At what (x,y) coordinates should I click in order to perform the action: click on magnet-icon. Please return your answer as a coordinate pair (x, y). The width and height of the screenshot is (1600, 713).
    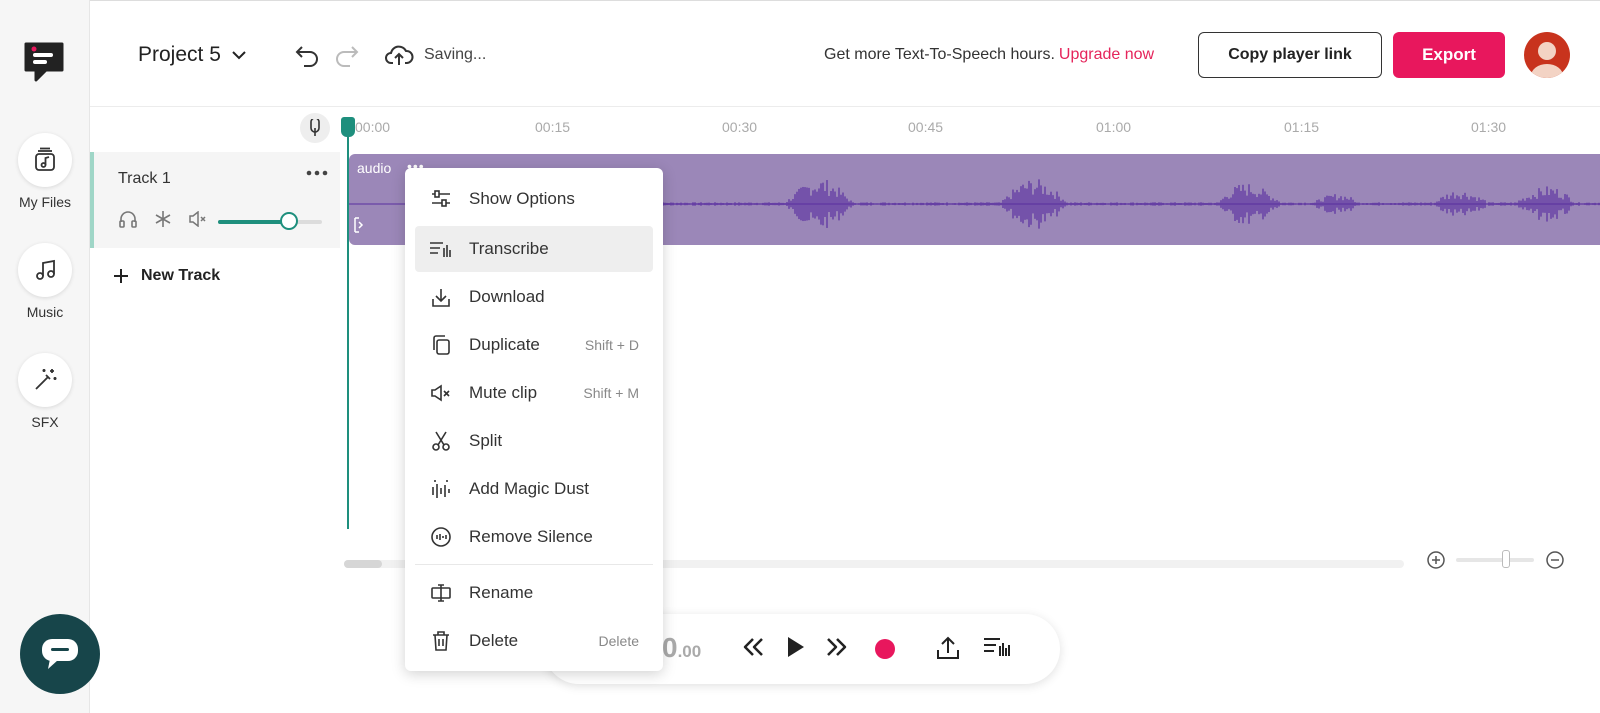
    Looking at the image, I should click on (315, 127).